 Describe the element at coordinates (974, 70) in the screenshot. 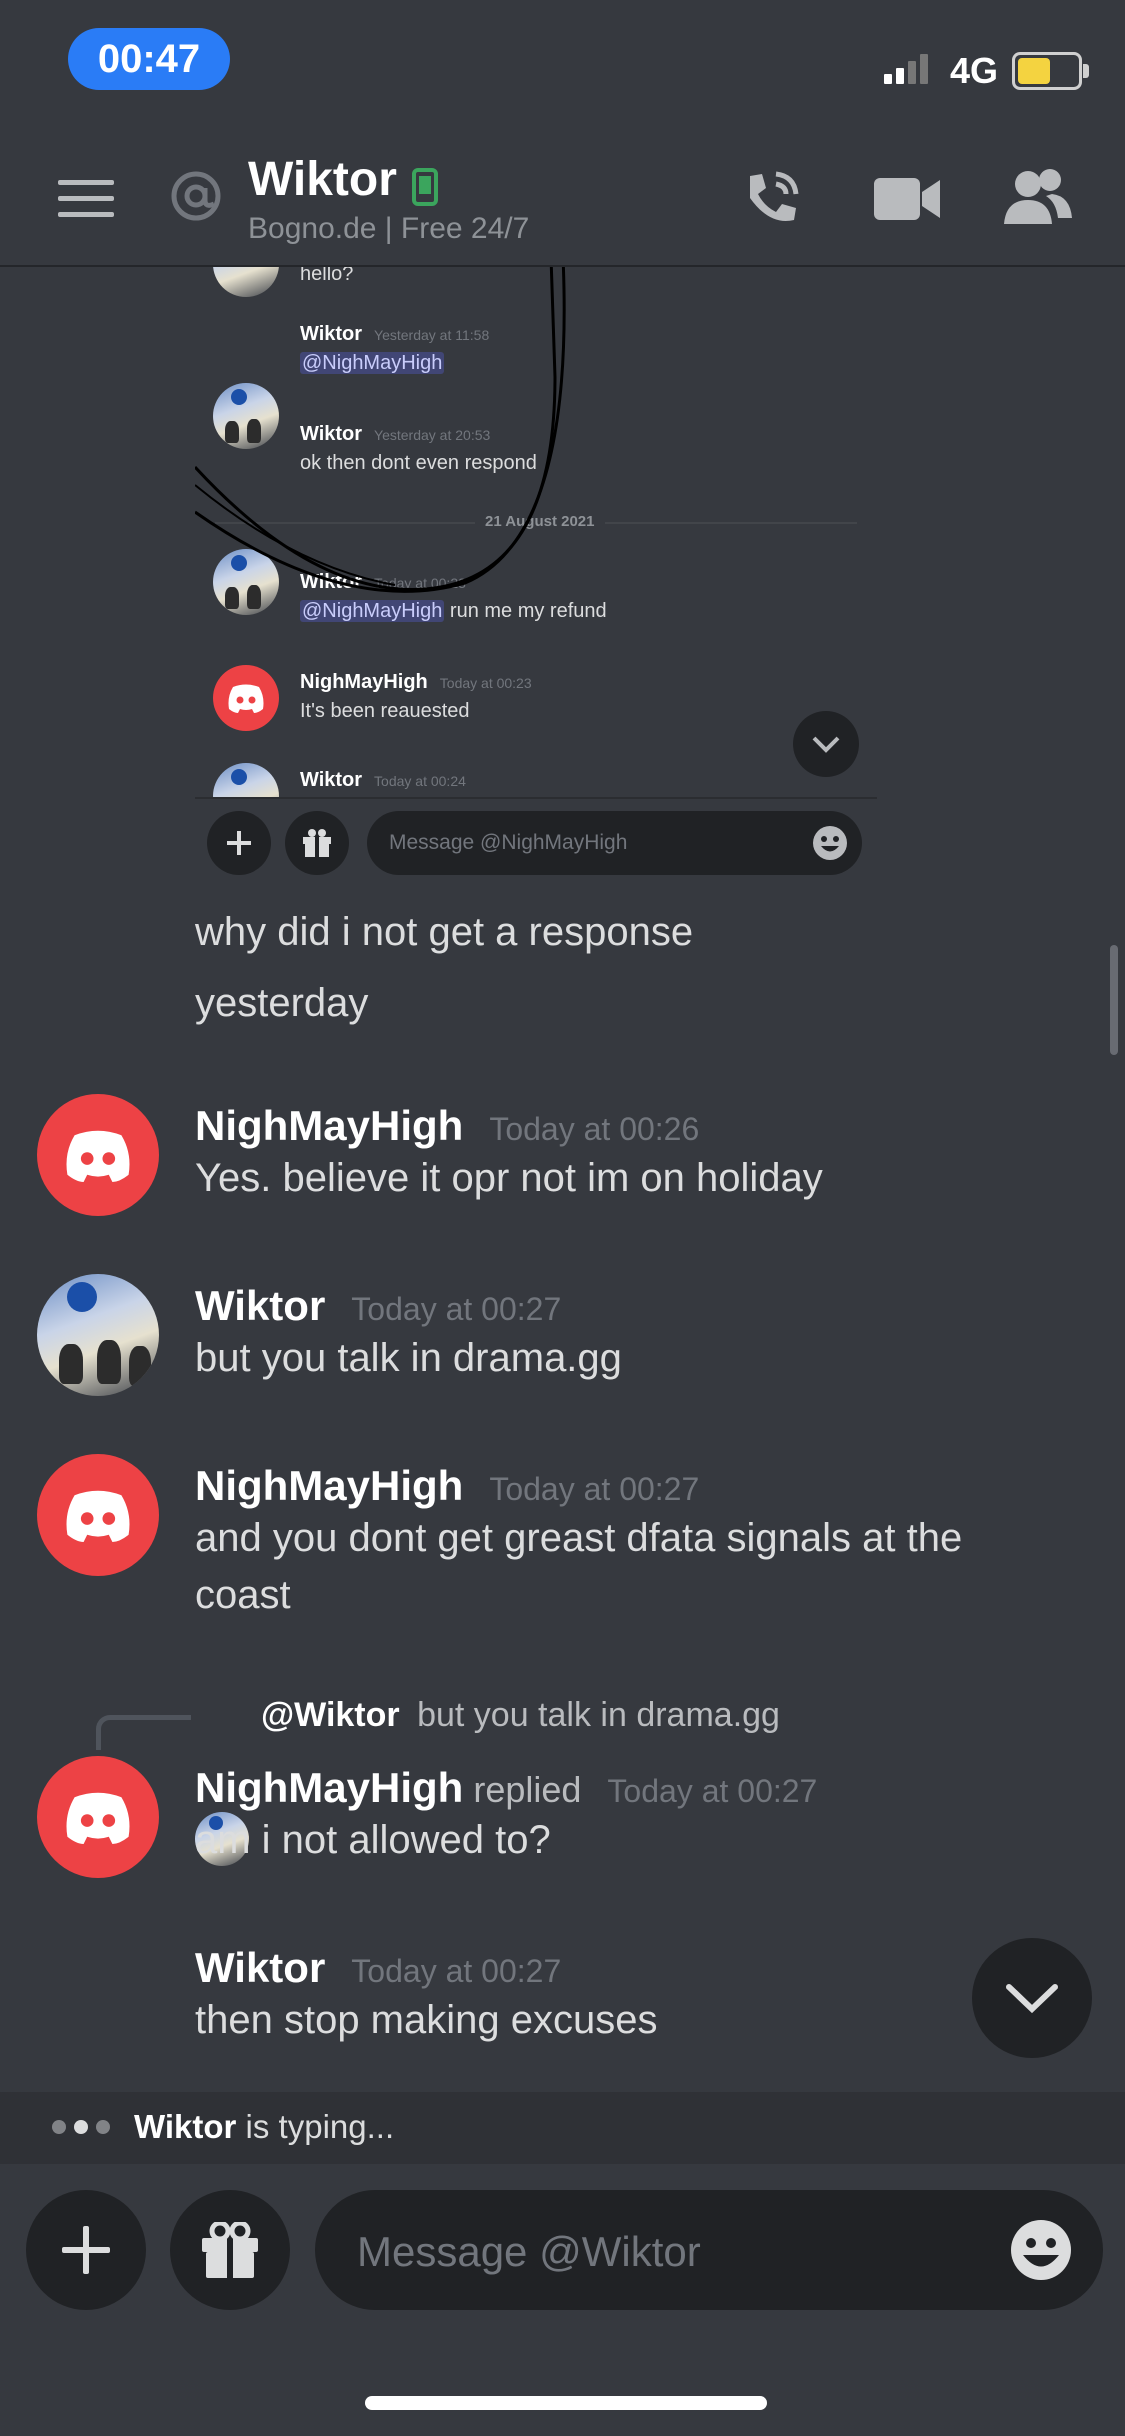

I see `network-label: 4G` at that location.